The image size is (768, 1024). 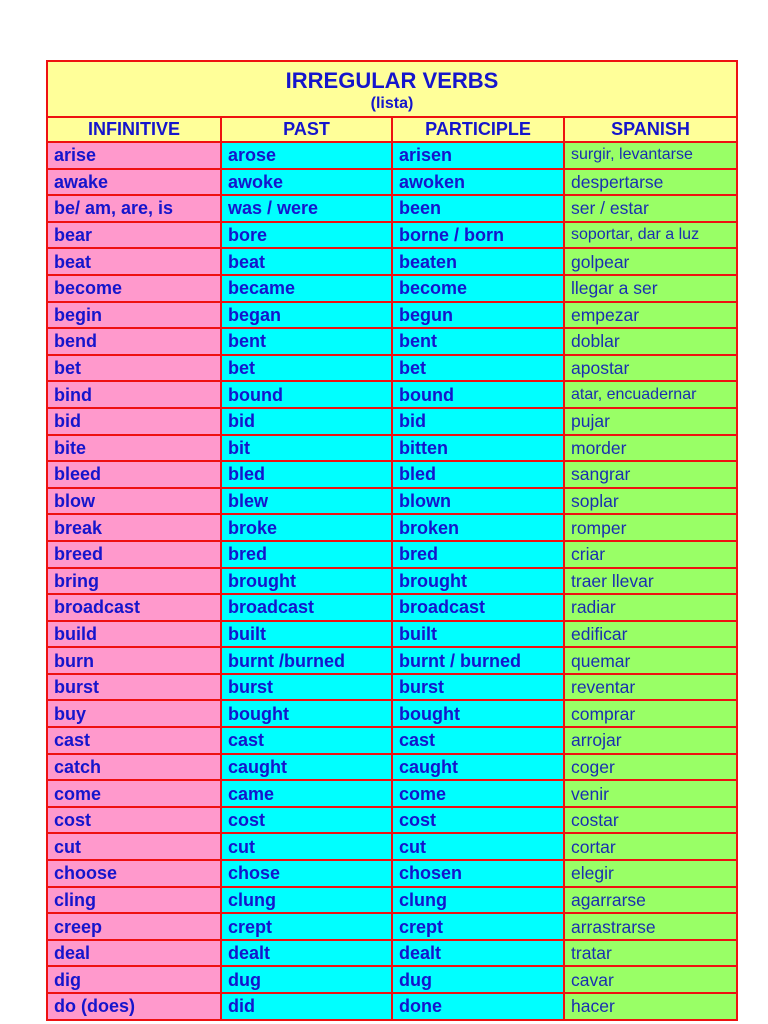 I want to click on table-row: become became become llegar a ser, so click(x=392, y=288).